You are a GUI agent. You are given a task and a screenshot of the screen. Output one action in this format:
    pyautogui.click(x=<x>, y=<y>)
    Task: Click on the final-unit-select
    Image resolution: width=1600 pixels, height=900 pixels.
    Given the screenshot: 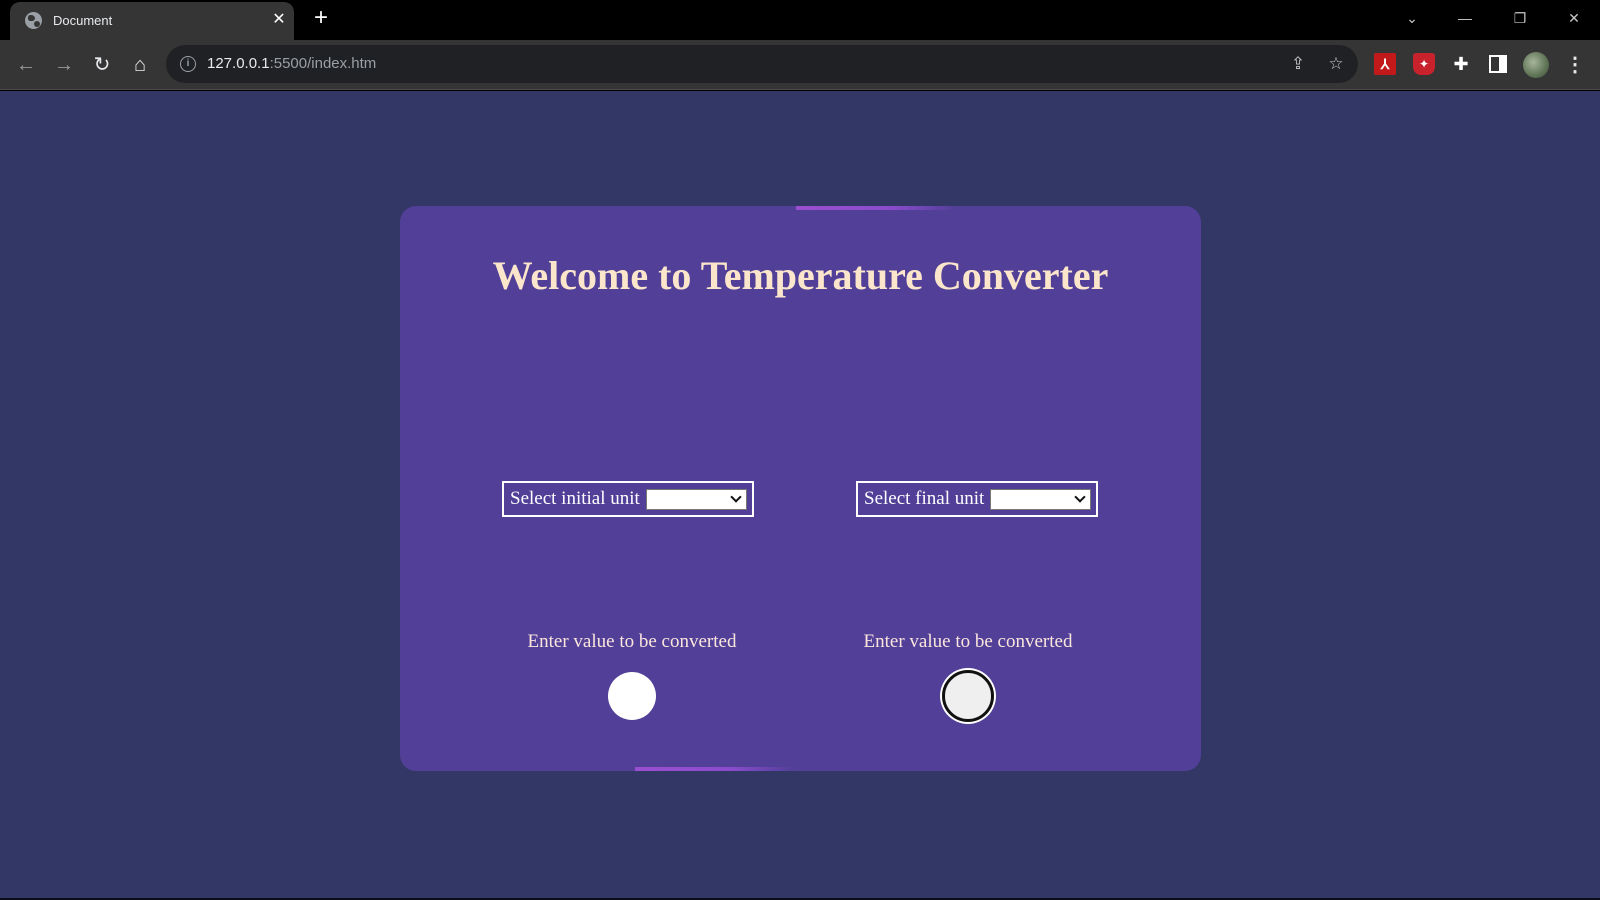 What is the action you would take?
    pyautogui.click(x=1041, y=499)
    